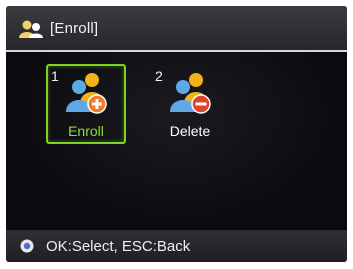  I want to click on remove-user-icon, so click(190, 93).